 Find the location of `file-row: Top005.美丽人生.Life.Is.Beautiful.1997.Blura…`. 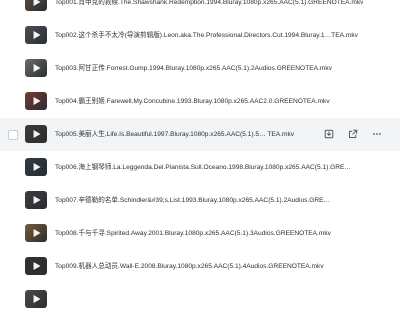

file-row: Top005.美丽人生.Life.Is.Beautiful.1997.Blura… is located at coordinates (200, 134).